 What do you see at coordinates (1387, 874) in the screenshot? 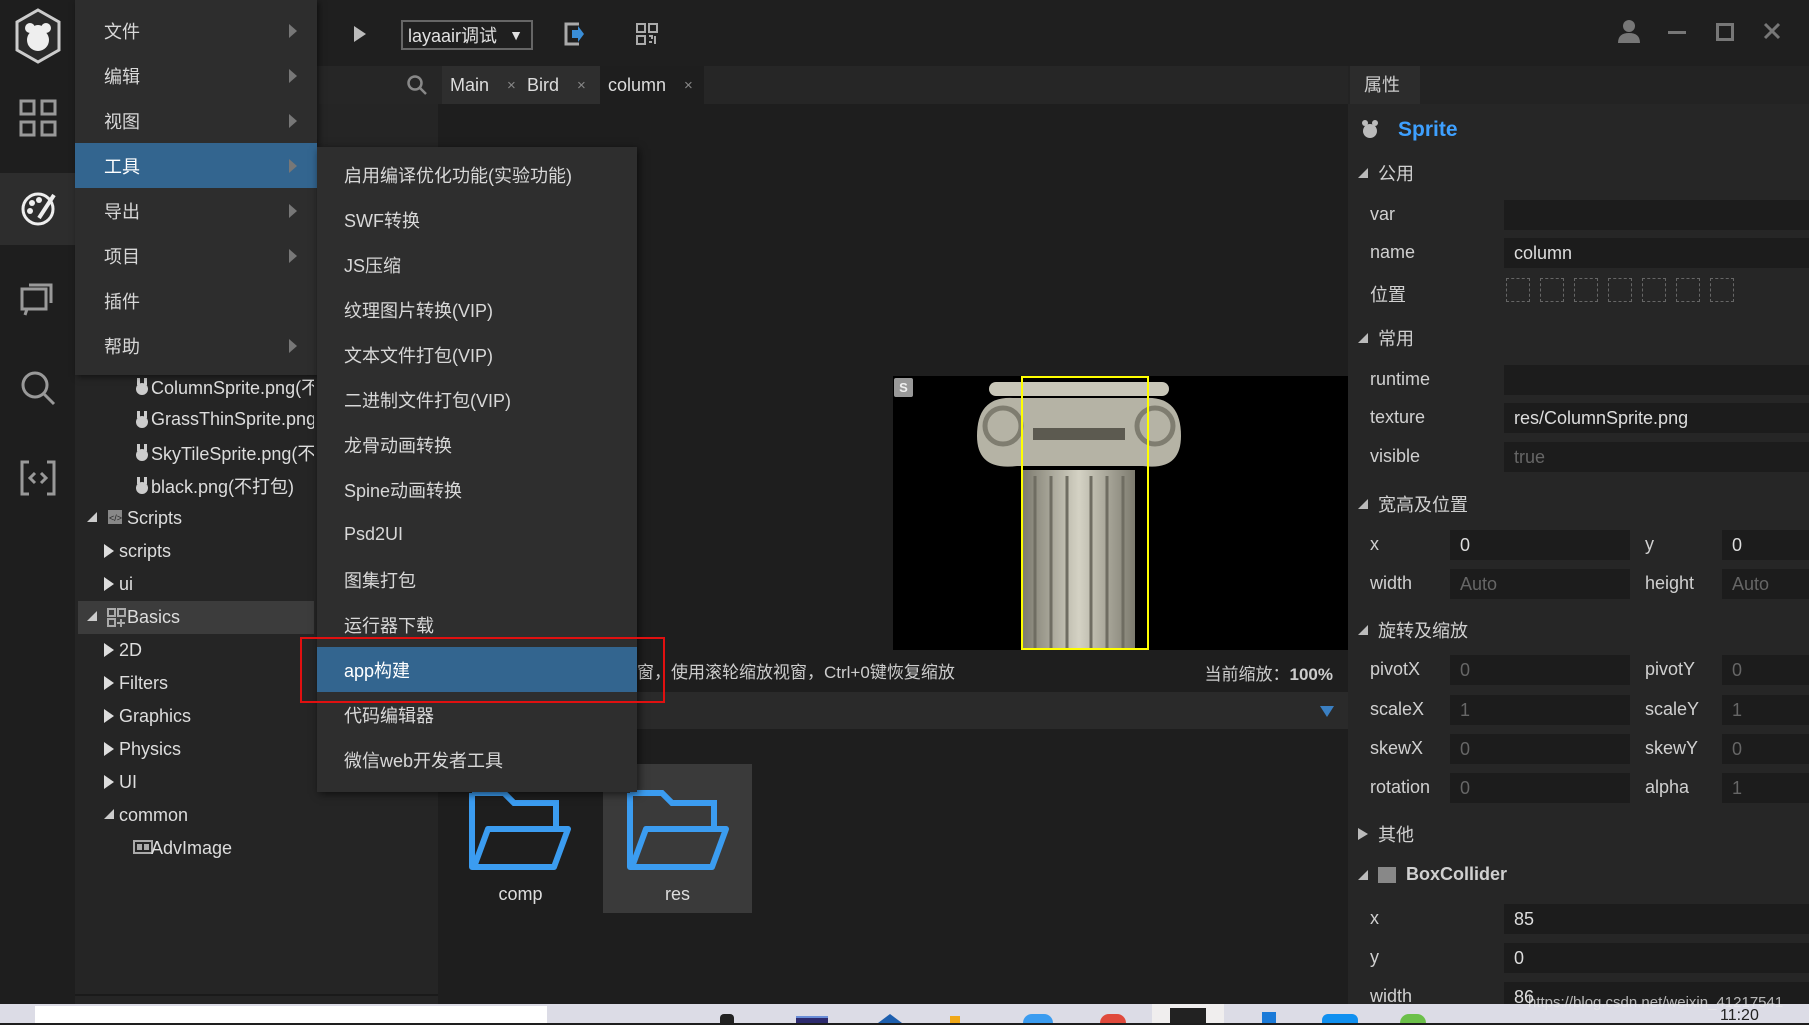
I see `collider-enabled-checkbox` at bounding box center [1387, 874].